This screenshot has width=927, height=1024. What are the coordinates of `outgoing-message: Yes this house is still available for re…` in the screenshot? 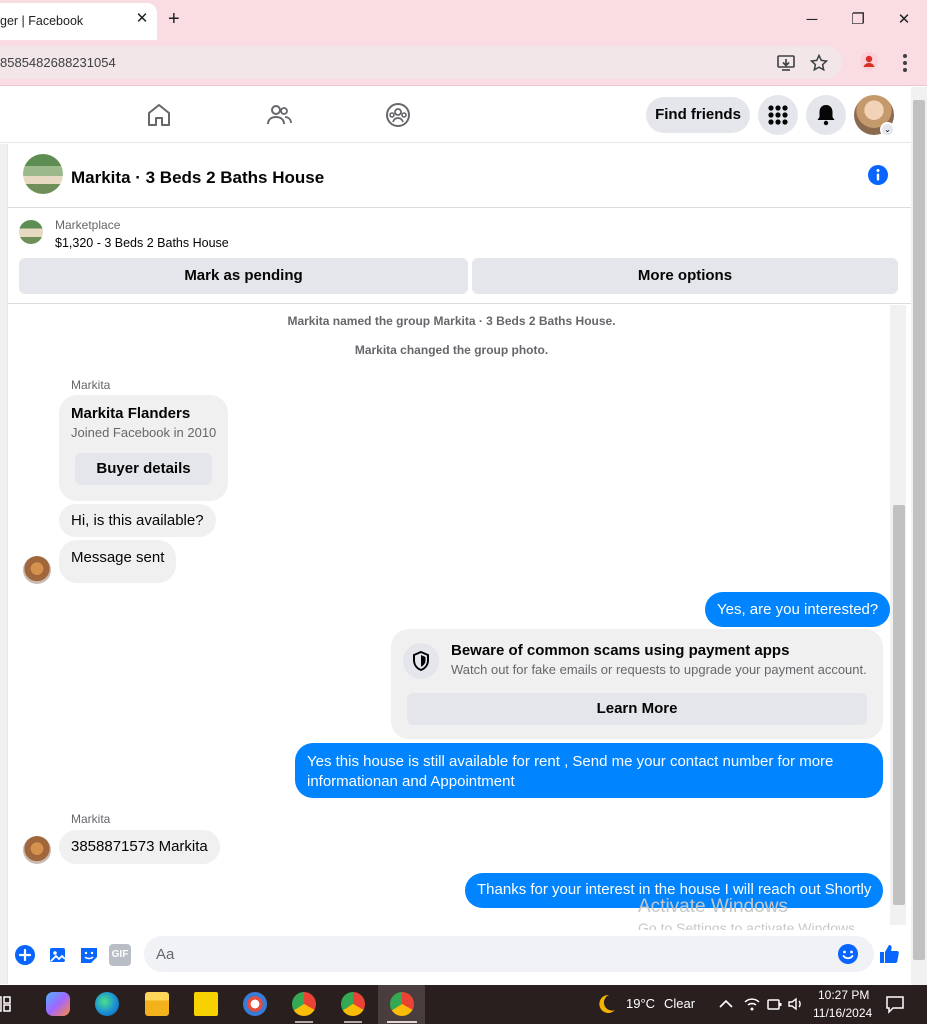 It's located at (589, 770).